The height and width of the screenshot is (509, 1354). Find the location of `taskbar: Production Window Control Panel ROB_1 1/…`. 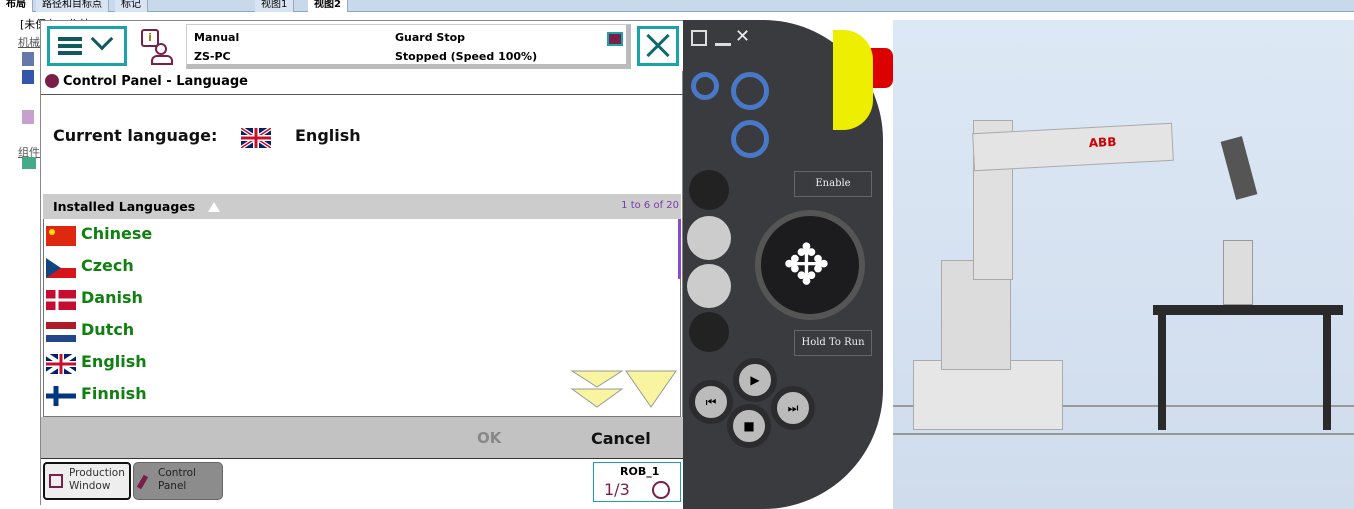

taskbar: Production Window Control Panel ROB_1 1/… is located at coordinates (362, 482).